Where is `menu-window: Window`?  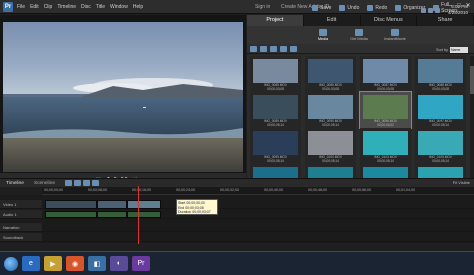 menu-window: Window is located at coordinates (119, 7).